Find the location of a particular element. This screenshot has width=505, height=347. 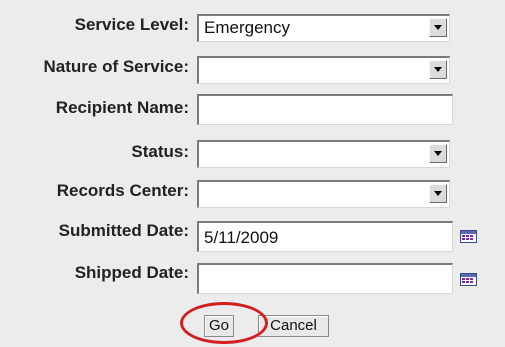

service-level-select: Emergency is located at coordinates (323, 28).